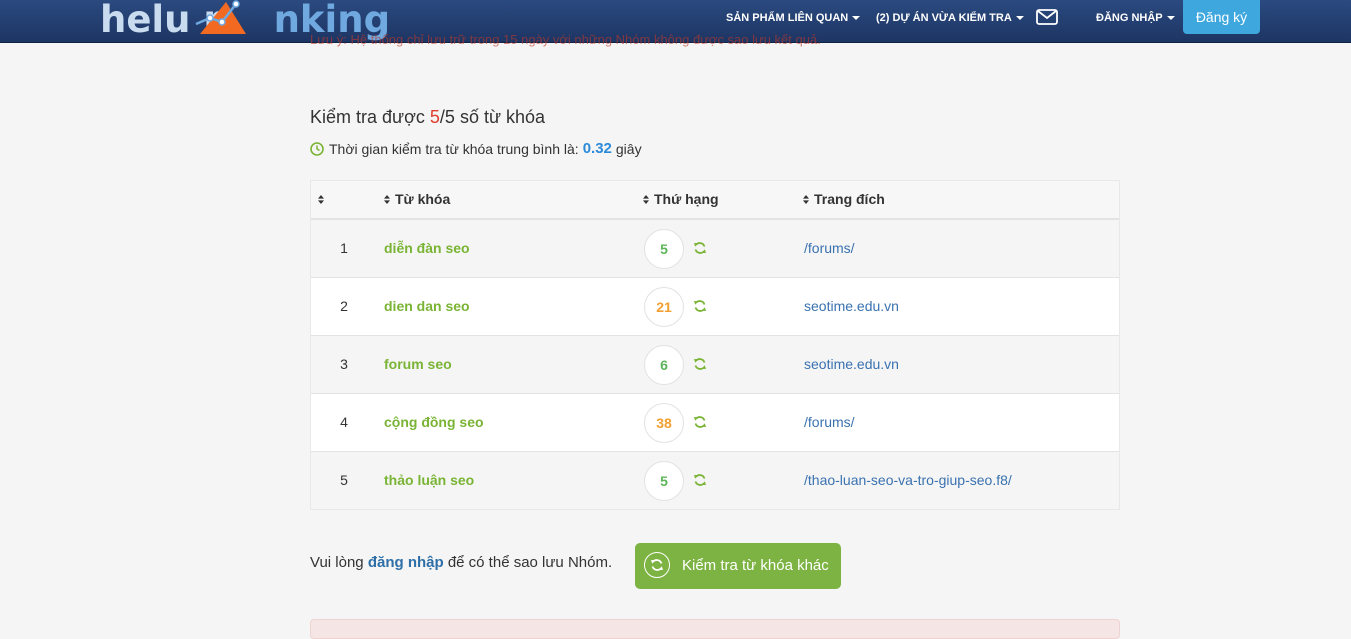 This screenshot has width=1351, height=639. I want to click on rank-badge: 21, so click(664, 307).